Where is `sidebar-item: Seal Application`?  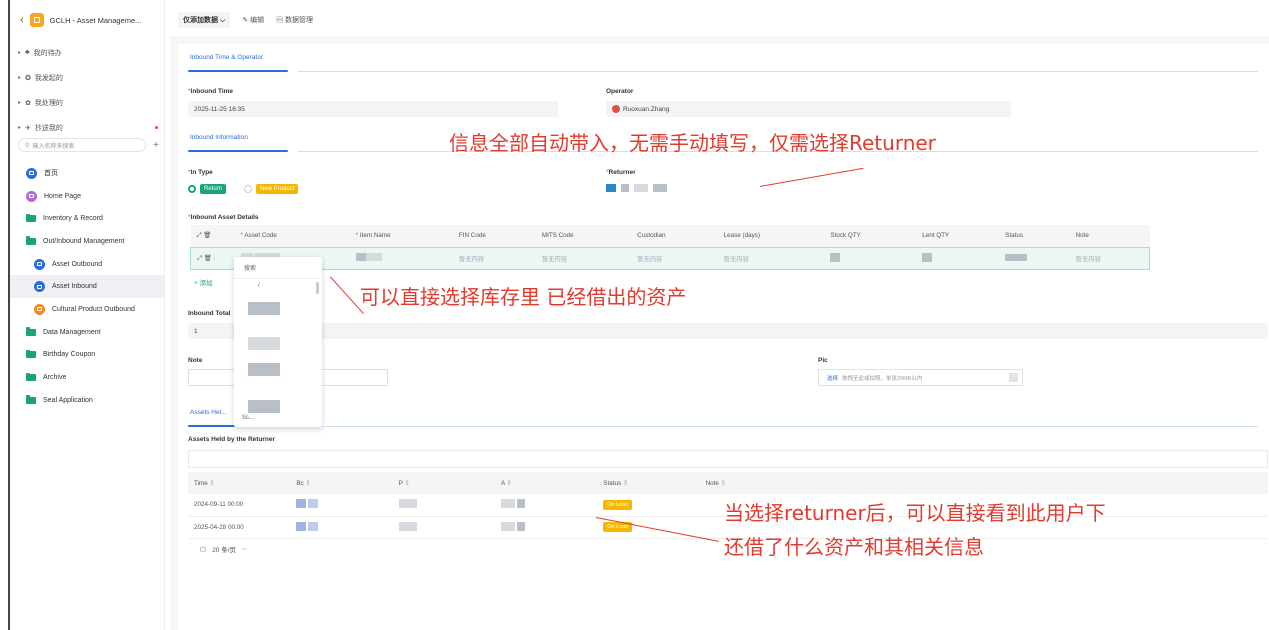
sidebar-item: Seal Application is located at coordinates (87, 400).